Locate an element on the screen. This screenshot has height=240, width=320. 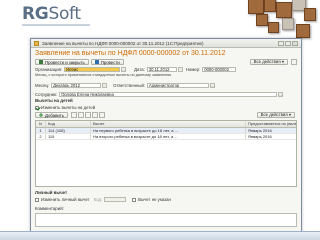
maximize-button is located at coordinates (288, 43).